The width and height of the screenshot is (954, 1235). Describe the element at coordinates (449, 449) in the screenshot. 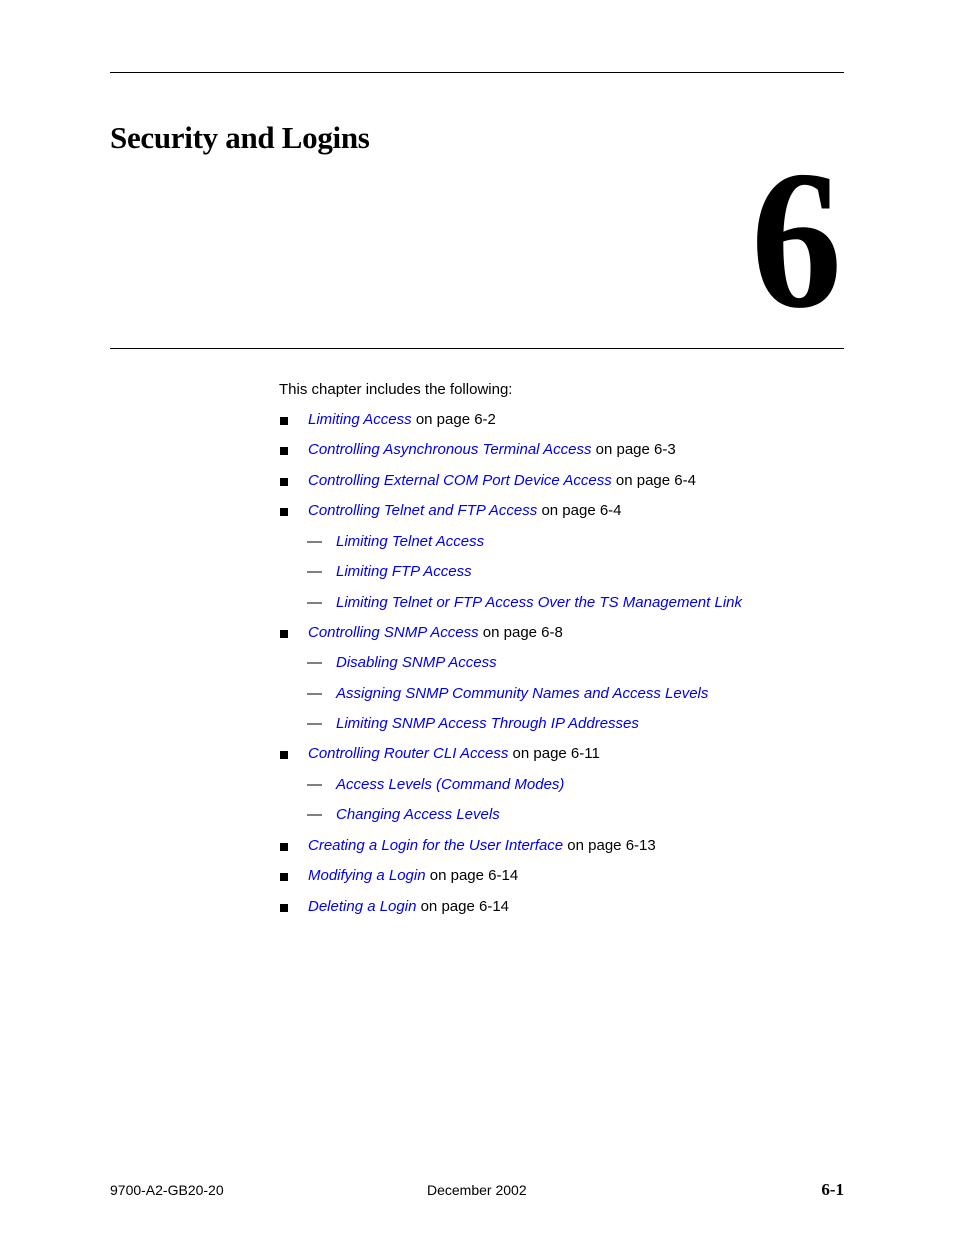

I see `toc-link: Controlling Asynchronous Terminal Access` at that location.